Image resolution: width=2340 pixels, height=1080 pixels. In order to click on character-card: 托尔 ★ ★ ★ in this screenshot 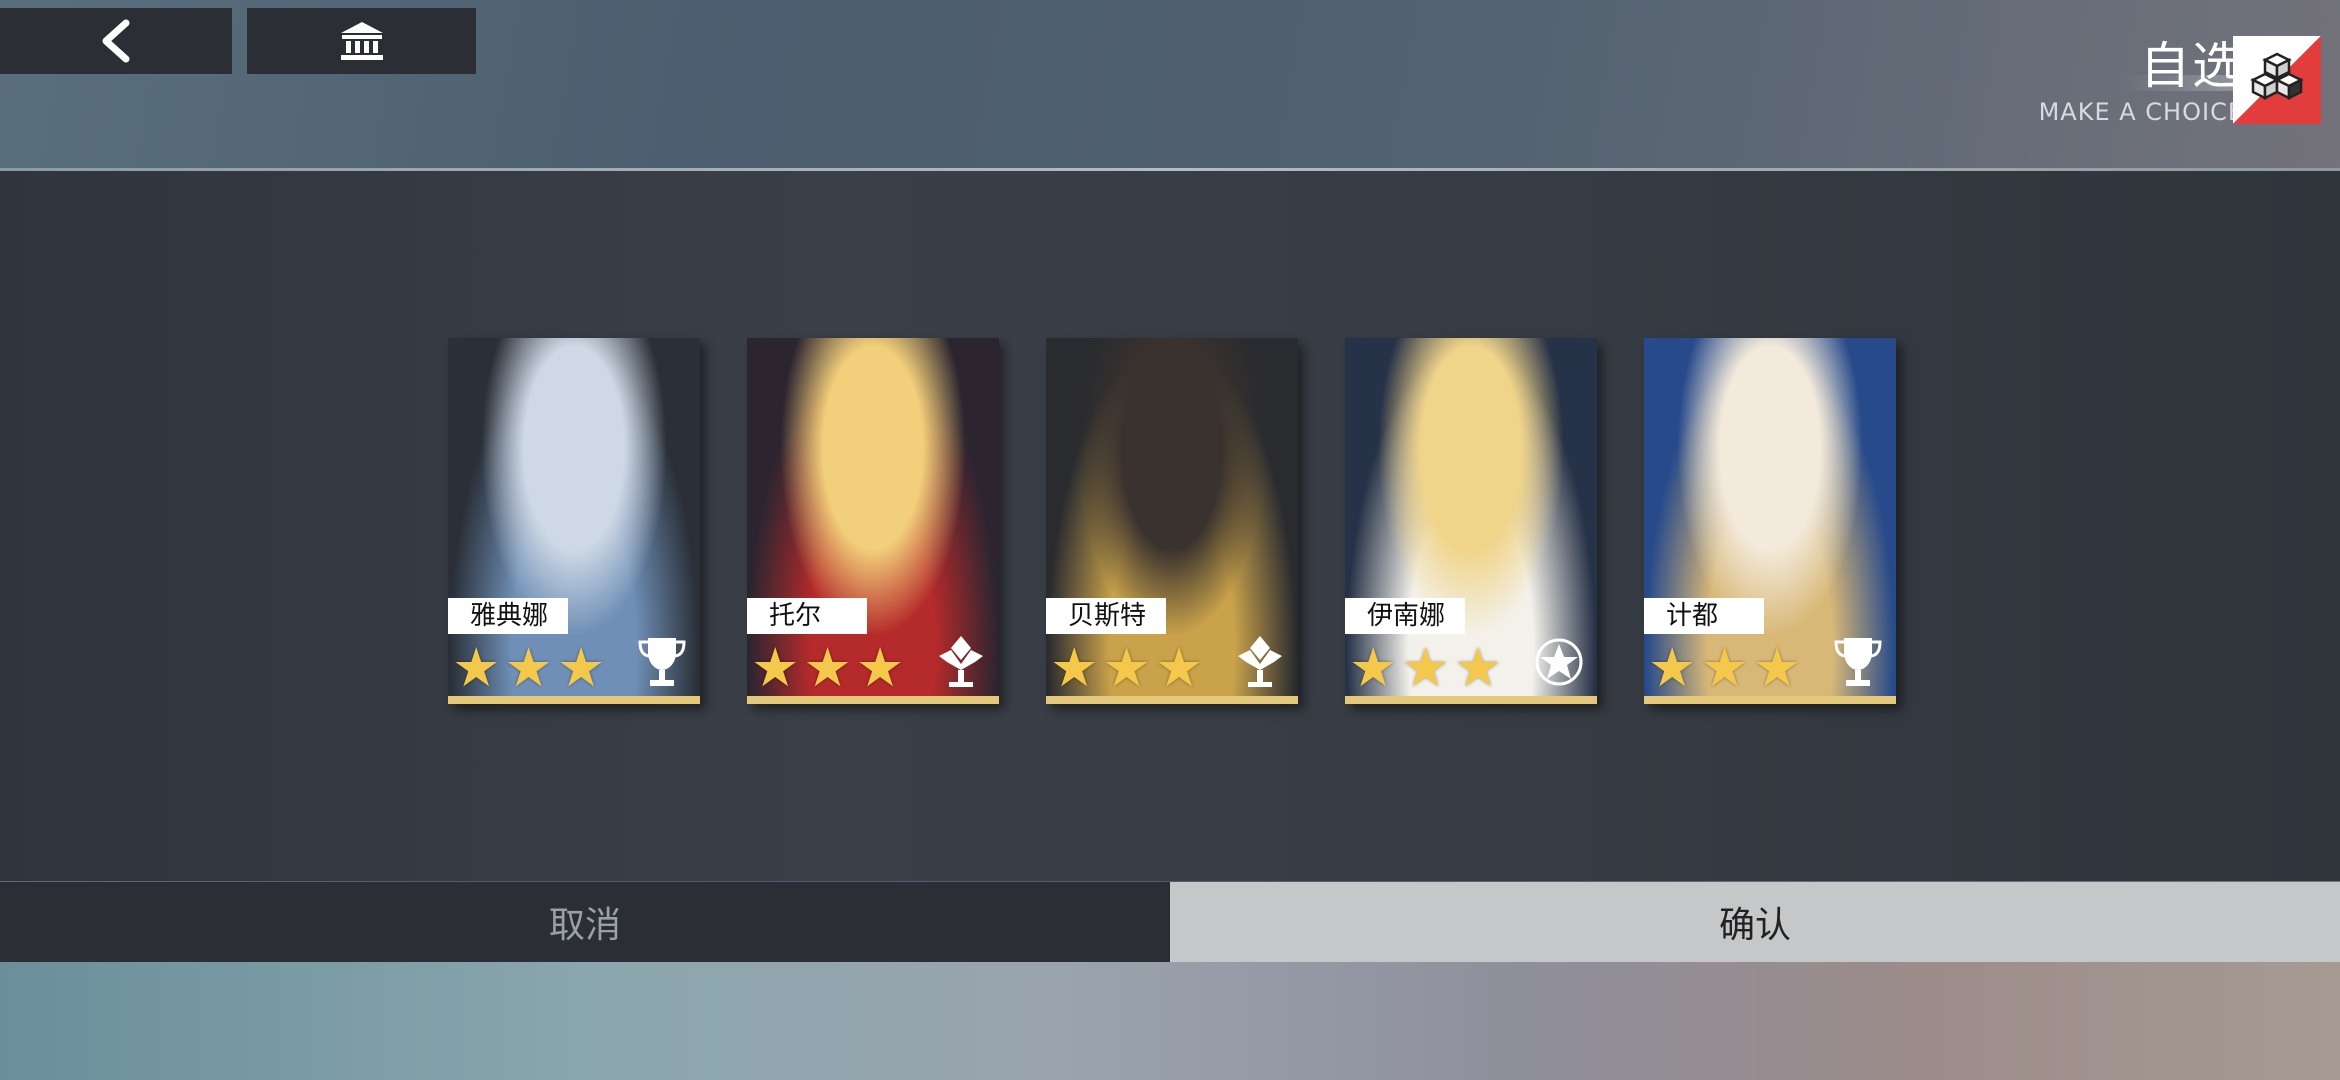, I will do `click(873, 521)`.